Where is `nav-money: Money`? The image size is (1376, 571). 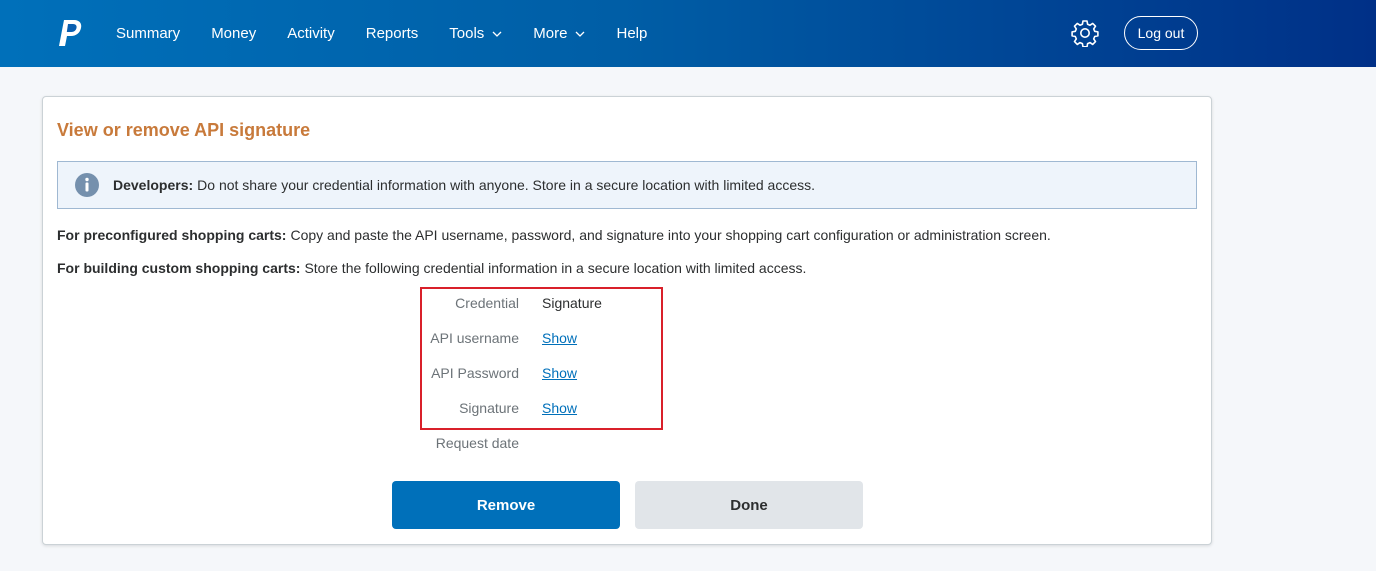
nav-money: Money is located at coordinates (233, 33).